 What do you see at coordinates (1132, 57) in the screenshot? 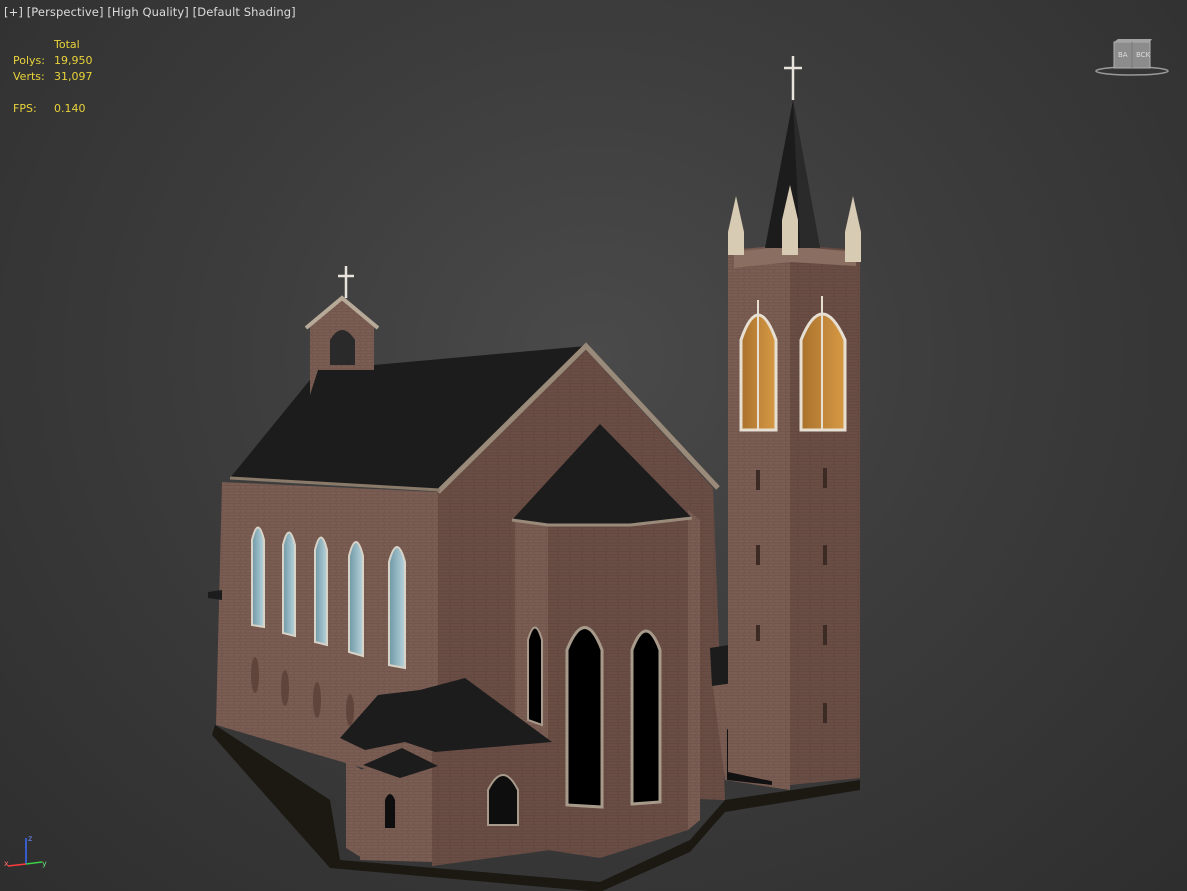
I see `viewcube-icon: BA BCK` at bounding box center [1132, 57].